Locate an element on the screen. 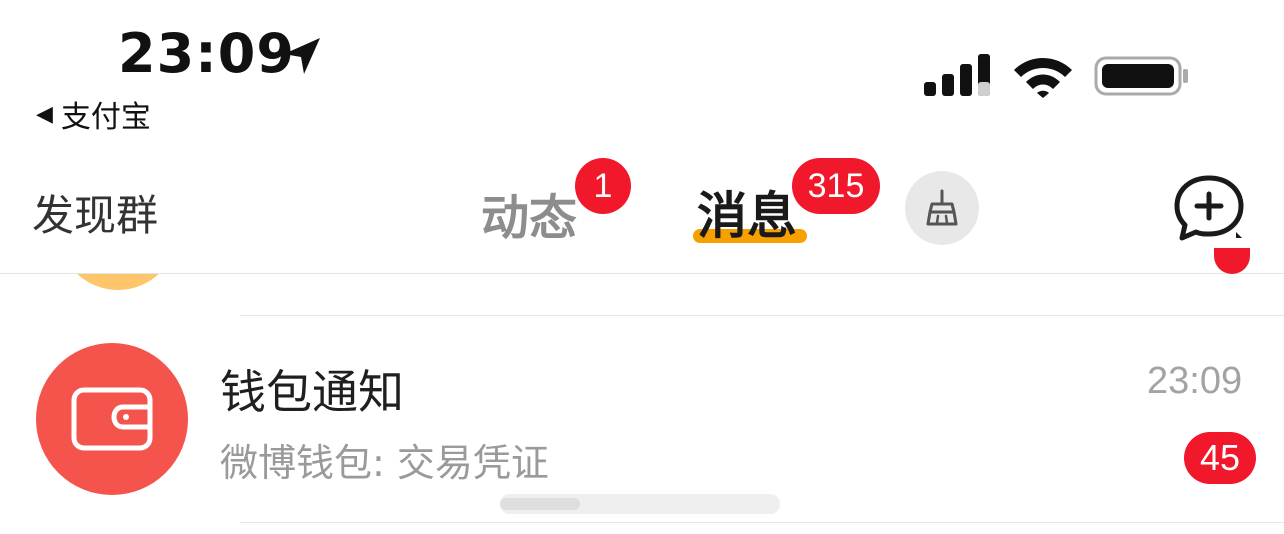 The width and height of the screenshot is (1284, 534). status-time: 23:09 is located at coordinates (206, 53).